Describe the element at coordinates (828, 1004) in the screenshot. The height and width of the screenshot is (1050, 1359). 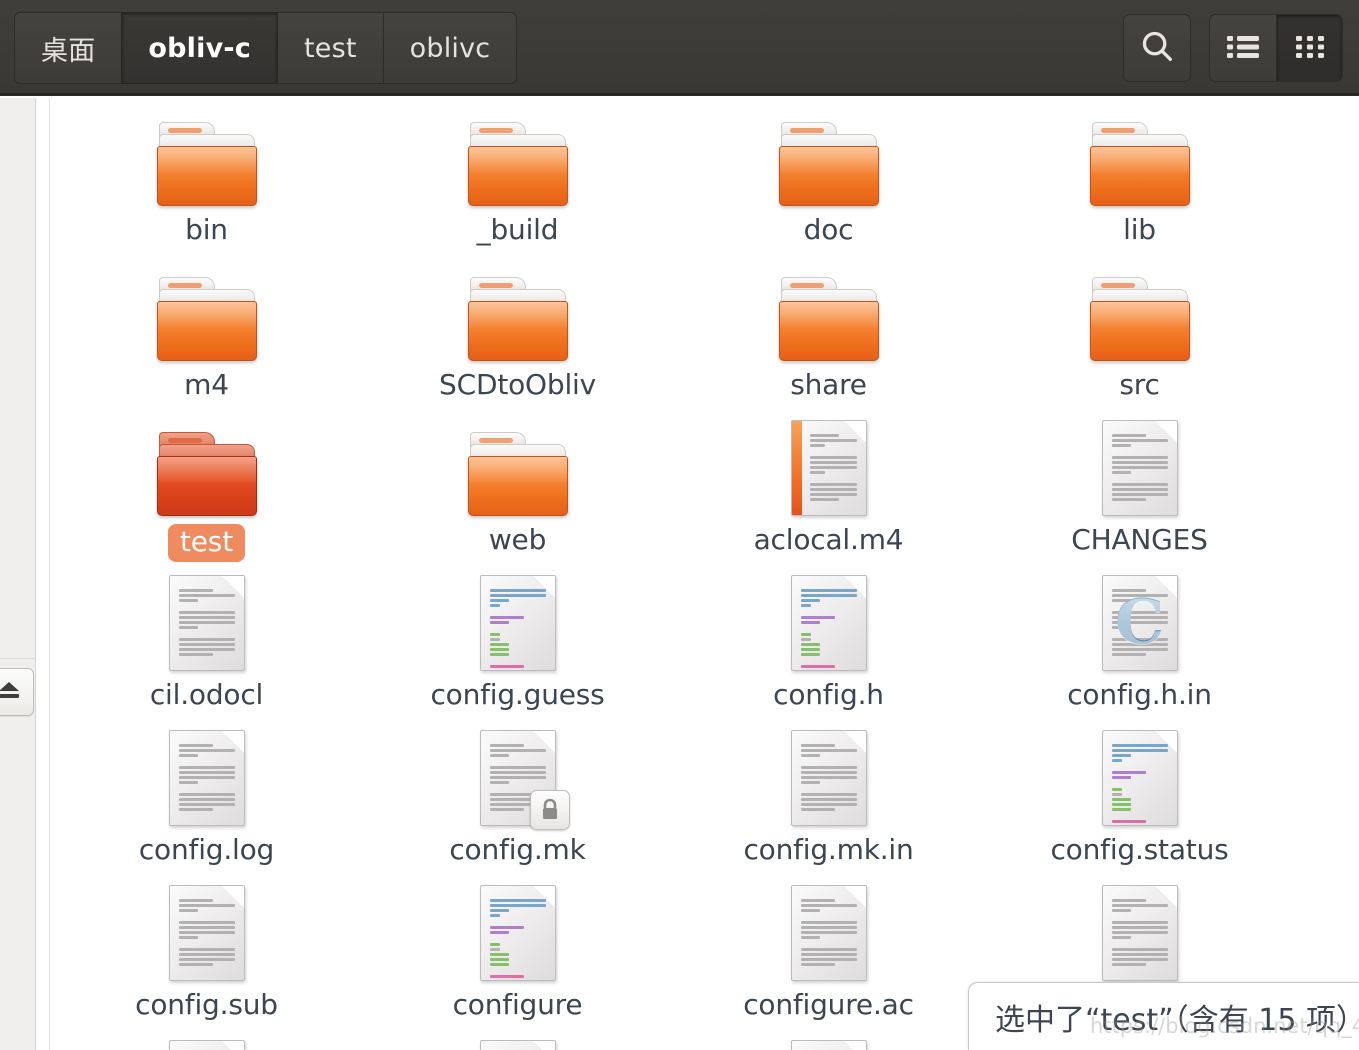
I see `file-name-label: configure.ac` at that location.